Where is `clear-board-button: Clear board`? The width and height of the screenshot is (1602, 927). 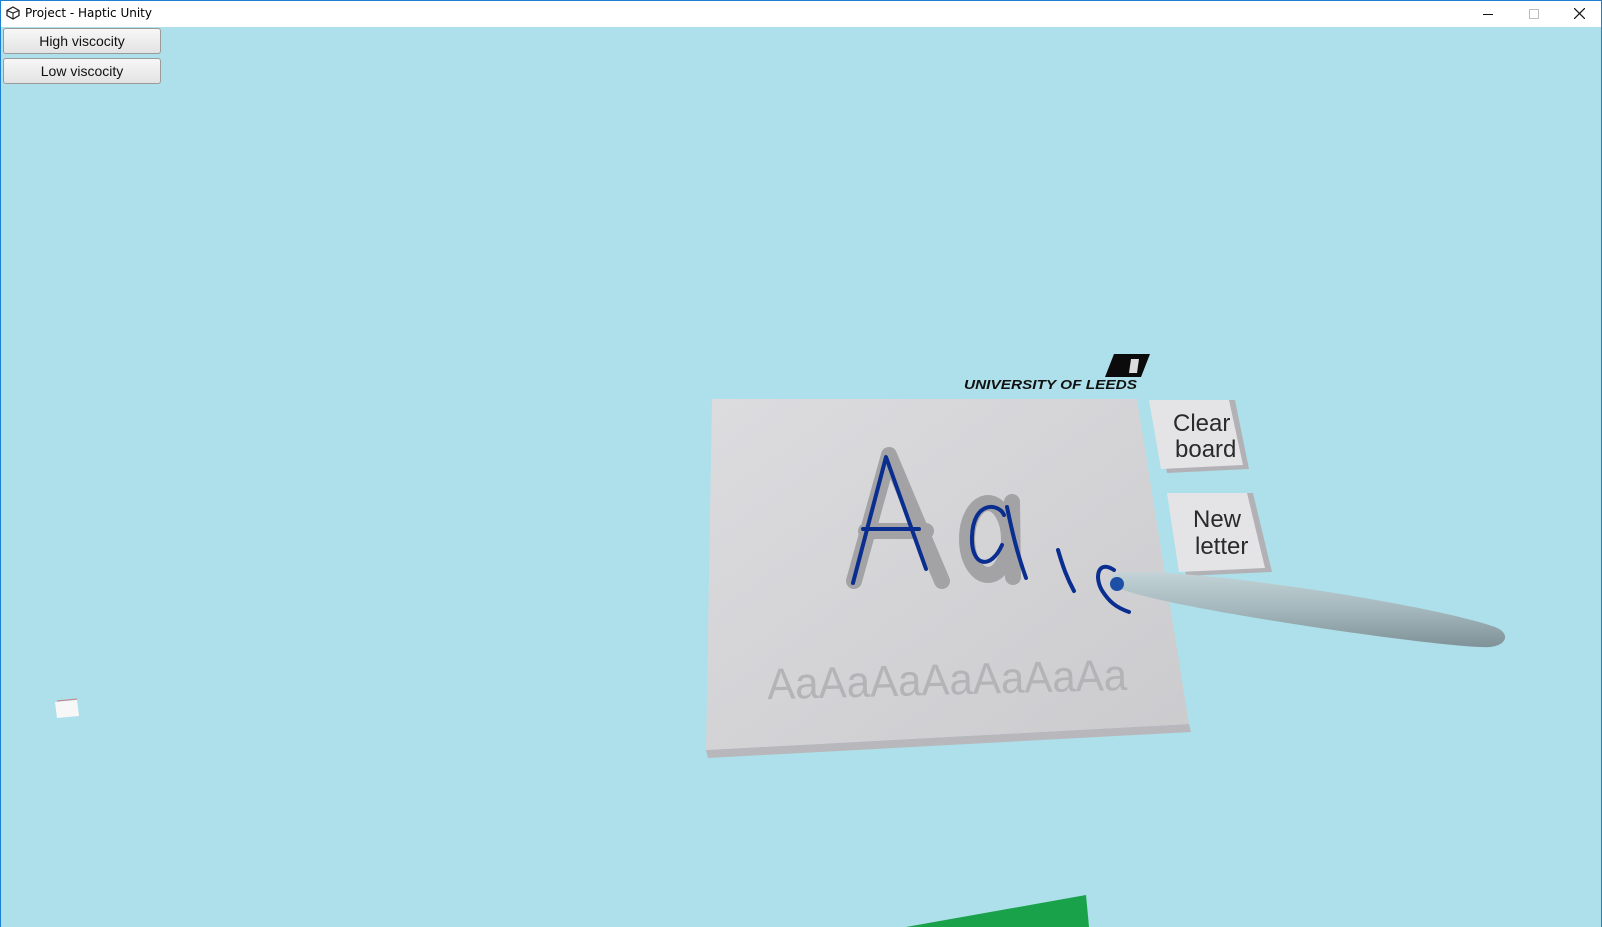 clear-board-button: Clear board is located at coordinates (1199, 436).